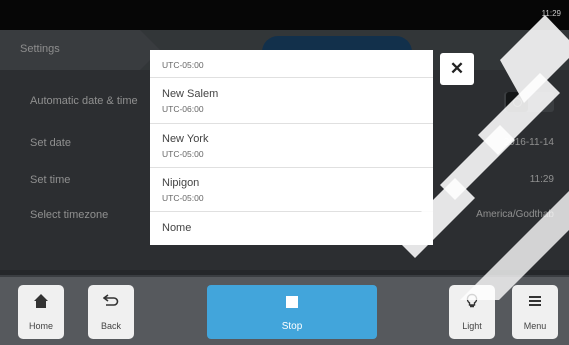 The height and width of the screenshot is (345, 569). What do you see at coordinates (472, 326) in the screenshot?
I see `light-label: Light` at bounding box center [472, 326].